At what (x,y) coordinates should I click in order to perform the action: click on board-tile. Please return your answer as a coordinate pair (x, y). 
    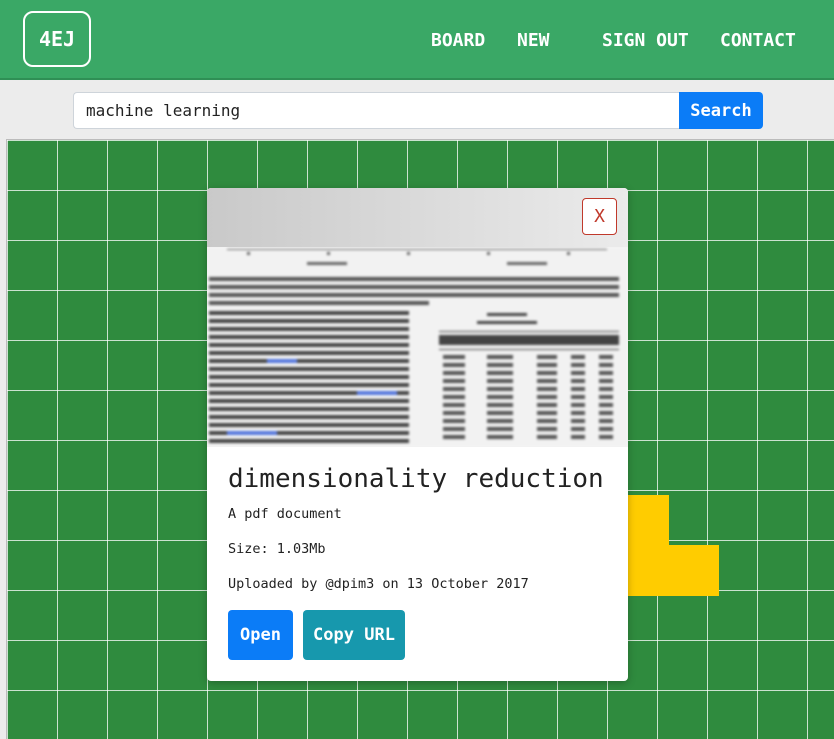
    Looking at the image, I should click on (673, 570).